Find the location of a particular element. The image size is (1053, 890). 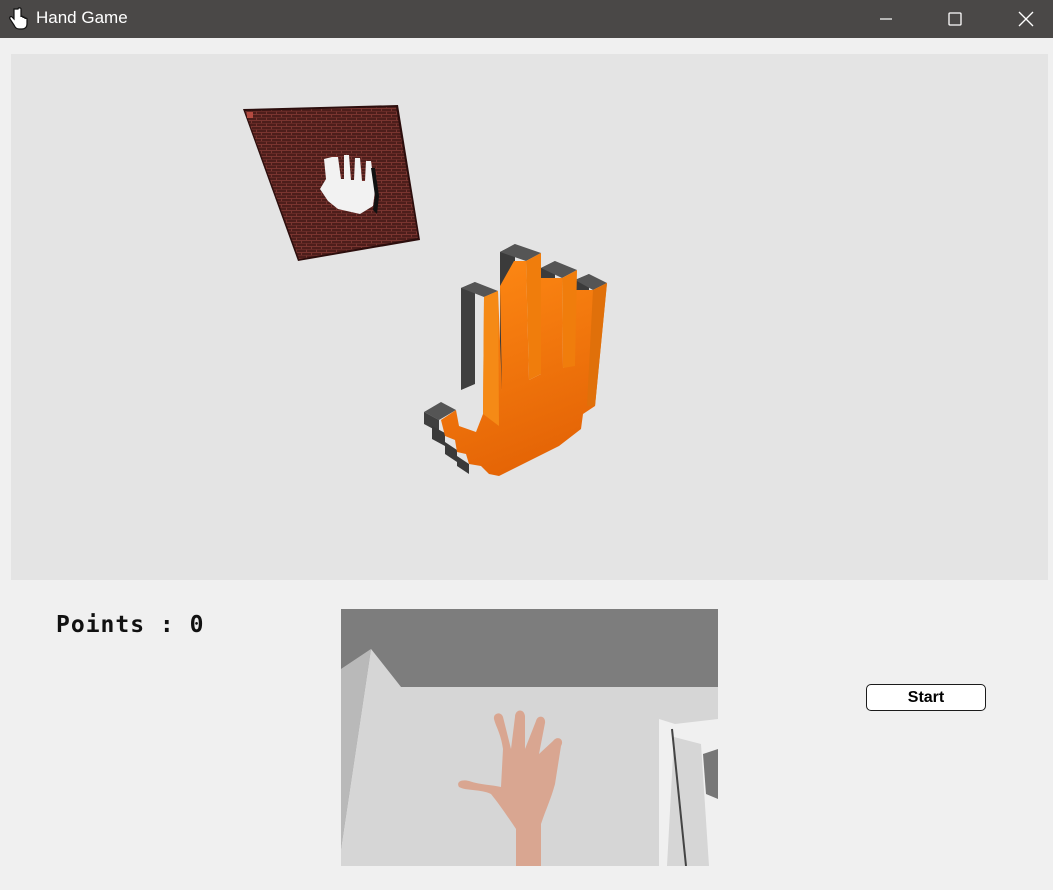

pointing-hand-icon is located at coordinates (18, 18).